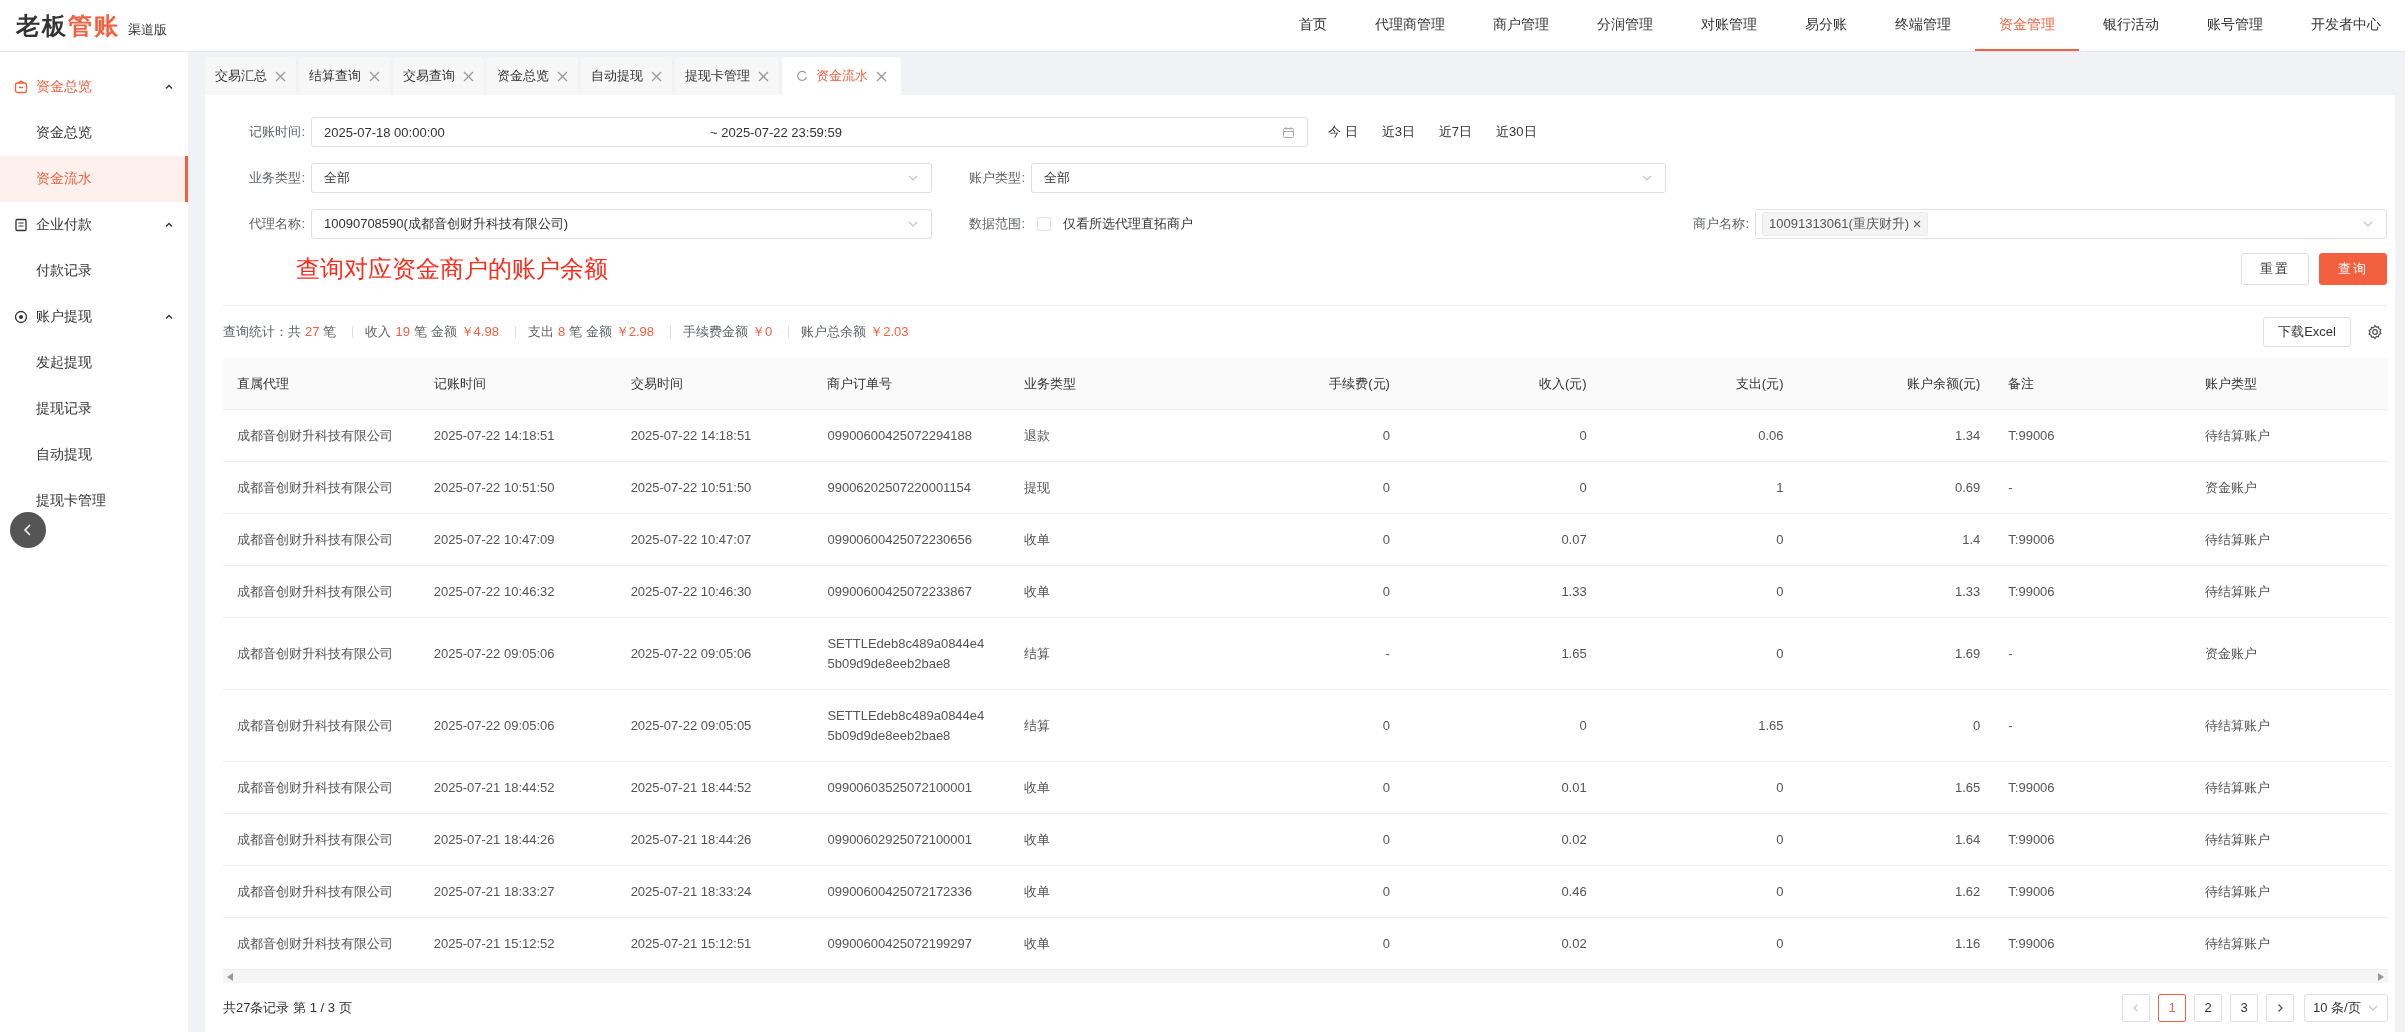  I want to click on download-excel-button: 下载Excel, so click(2307, 332).